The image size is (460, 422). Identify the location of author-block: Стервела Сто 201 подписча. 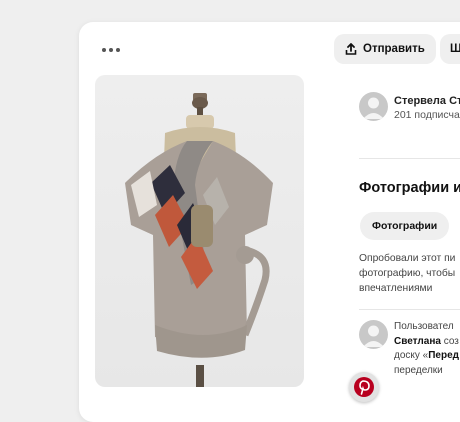
(409, 108).